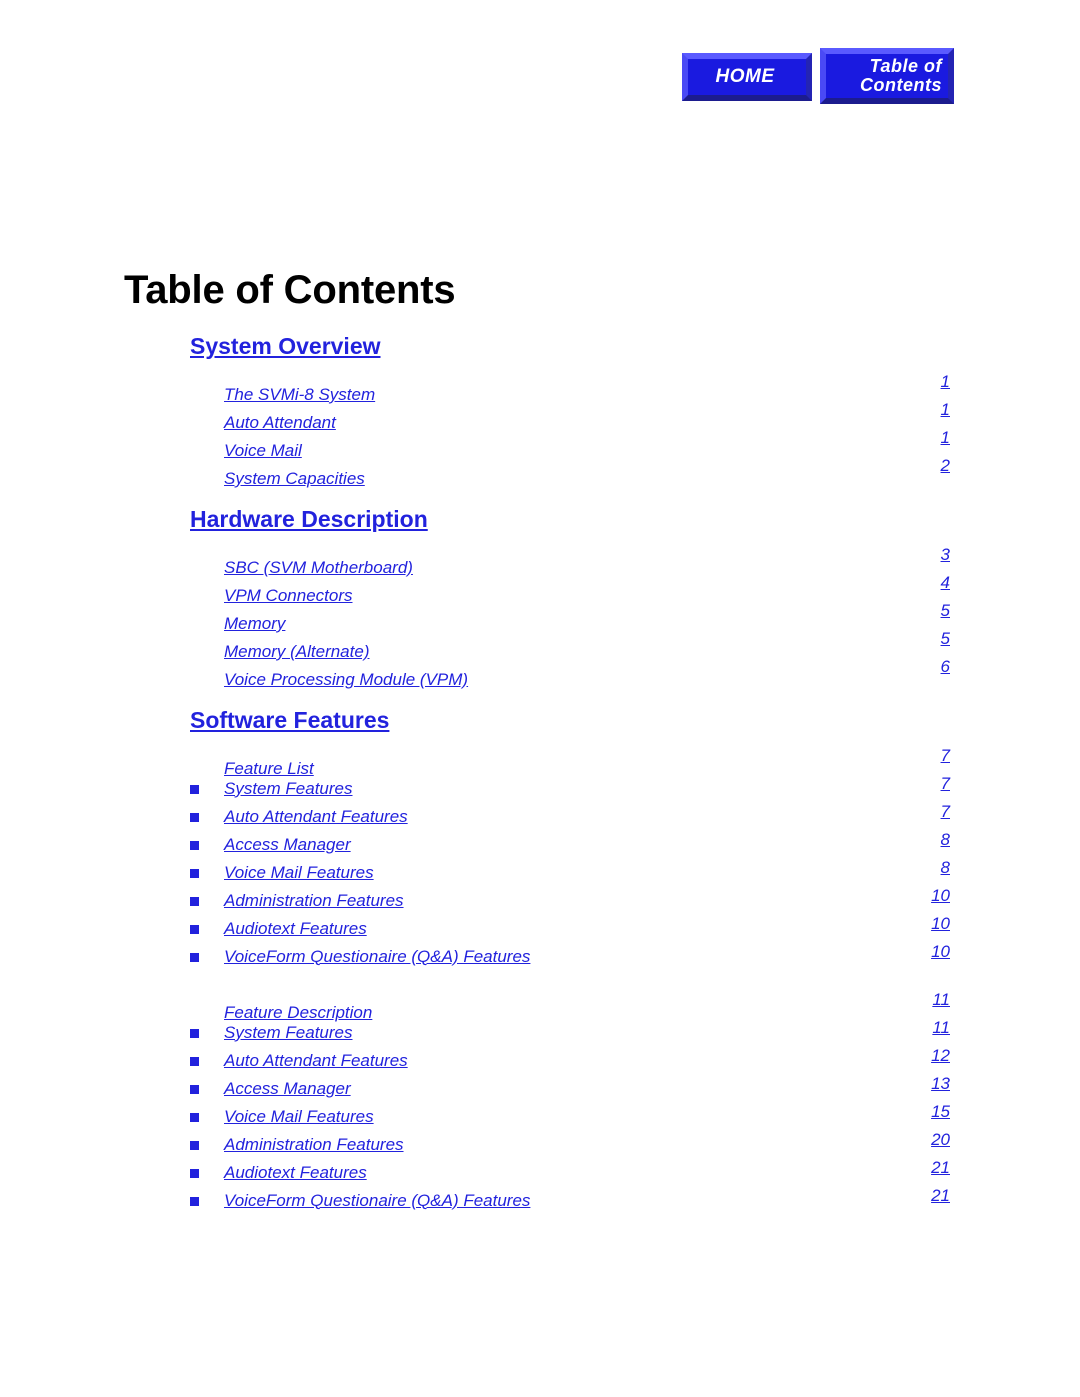 Image resolution: width=1080 pixels, height=1397 pixels. I want to click on page-title: Table of Contents, so click(290, 289).